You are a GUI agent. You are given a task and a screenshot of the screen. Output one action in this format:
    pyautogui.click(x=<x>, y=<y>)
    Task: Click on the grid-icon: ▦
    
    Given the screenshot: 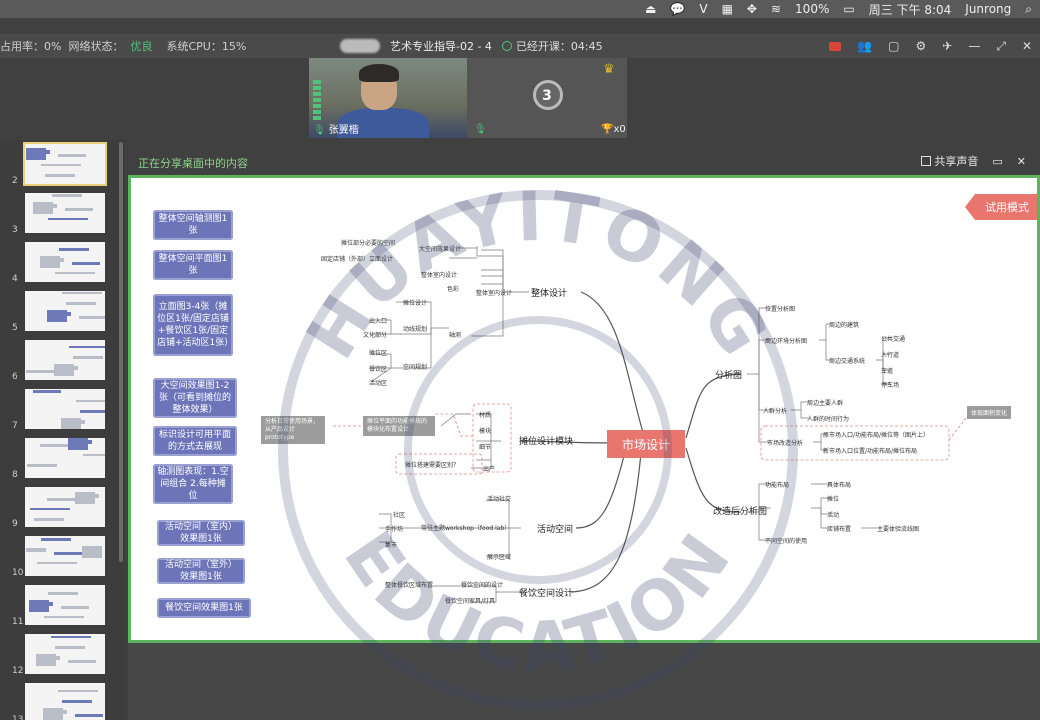 What is the action you would take?
    pyautogui.click(x=727, y=9)
    